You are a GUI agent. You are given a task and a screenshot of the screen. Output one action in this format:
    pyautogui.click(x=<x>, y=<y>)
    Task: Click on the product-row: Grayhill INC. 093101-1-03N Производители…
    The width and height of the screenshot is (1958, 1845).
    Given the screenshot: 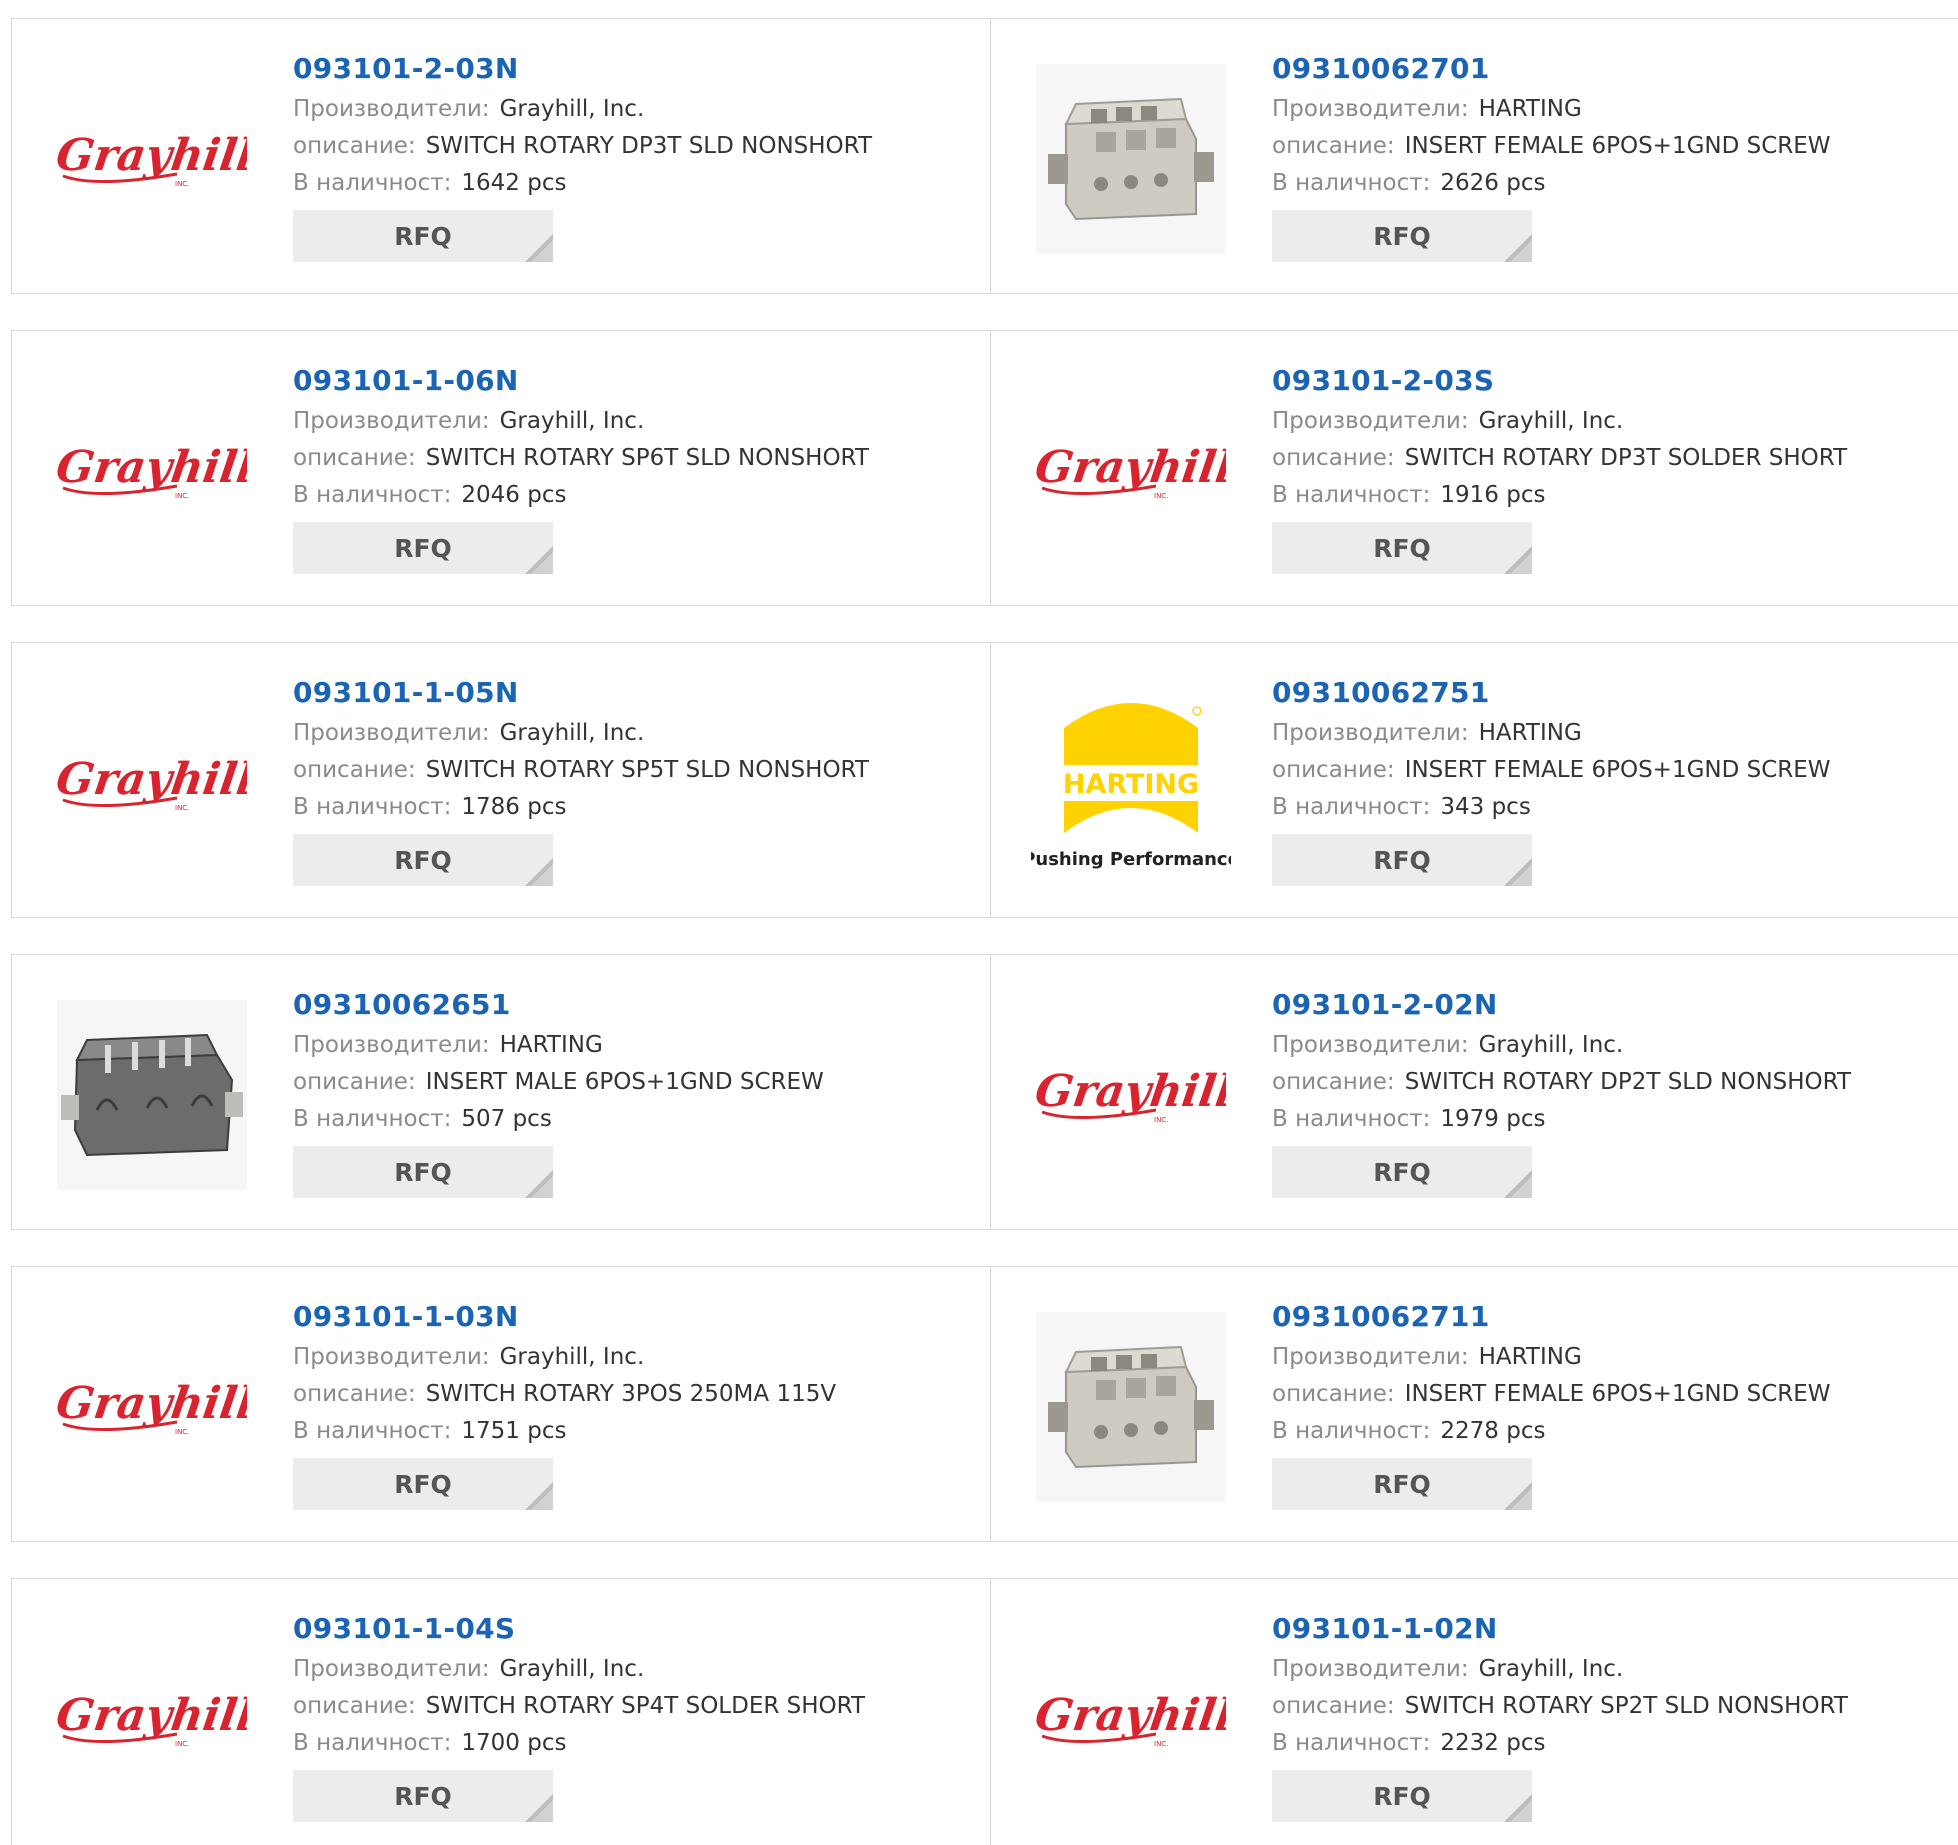 What is the action you would take?
    pyautogui.click(x=984, y=1404)
    